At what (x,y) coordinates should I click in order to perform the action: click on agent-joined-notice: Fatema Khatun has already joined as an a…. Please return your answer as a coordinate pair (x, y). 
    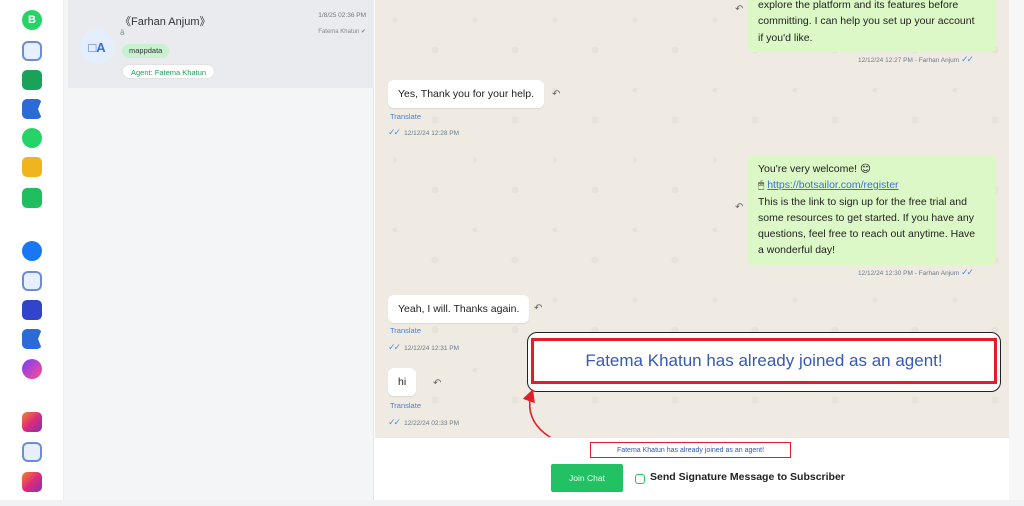
    Looking at the image, I should click on (690, 450).